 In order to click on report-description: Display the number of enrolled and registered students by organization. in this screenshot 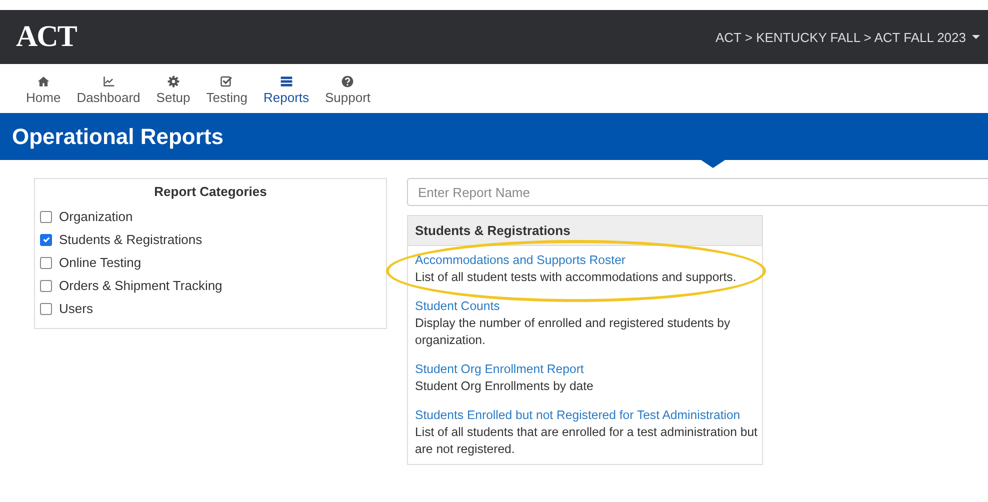, I will do `click(573, 332)`.